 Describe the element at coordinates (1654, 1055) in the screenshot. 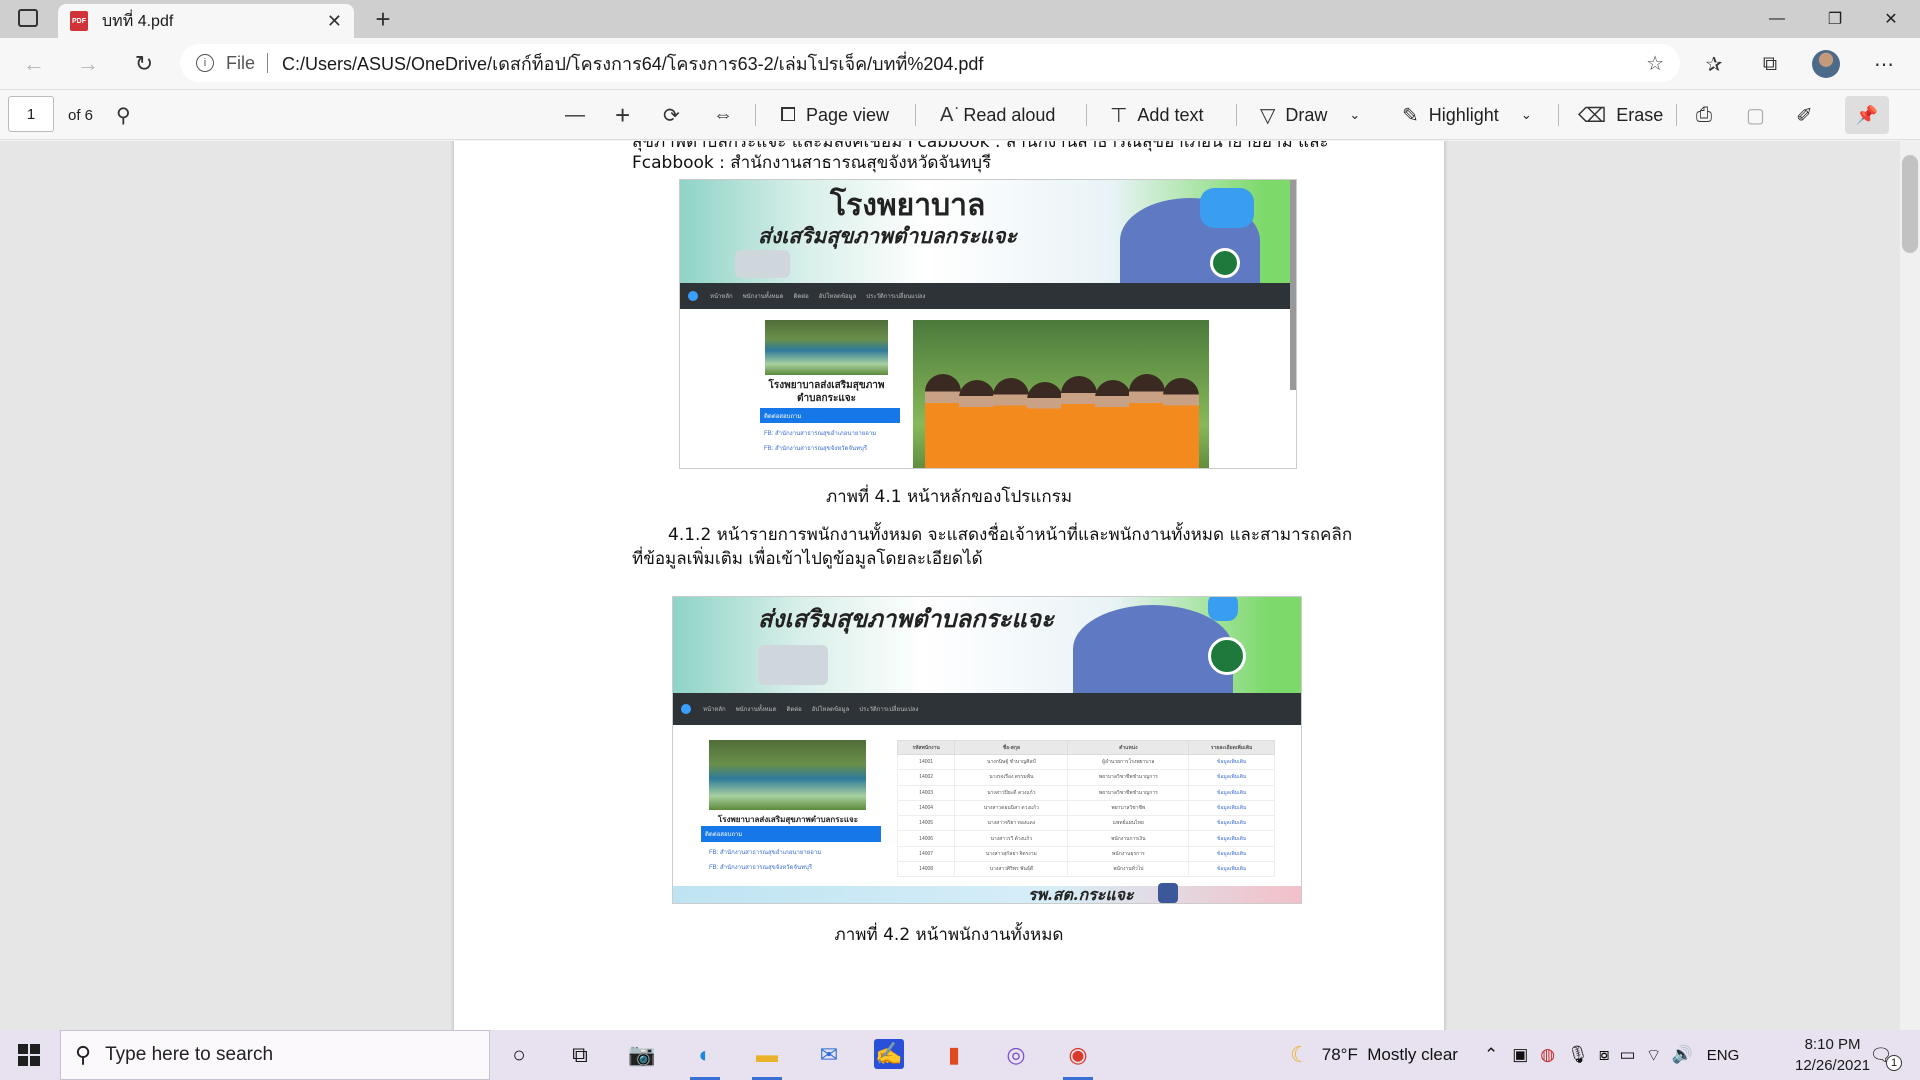

I see `wifi-icon: ⌔` at that location.